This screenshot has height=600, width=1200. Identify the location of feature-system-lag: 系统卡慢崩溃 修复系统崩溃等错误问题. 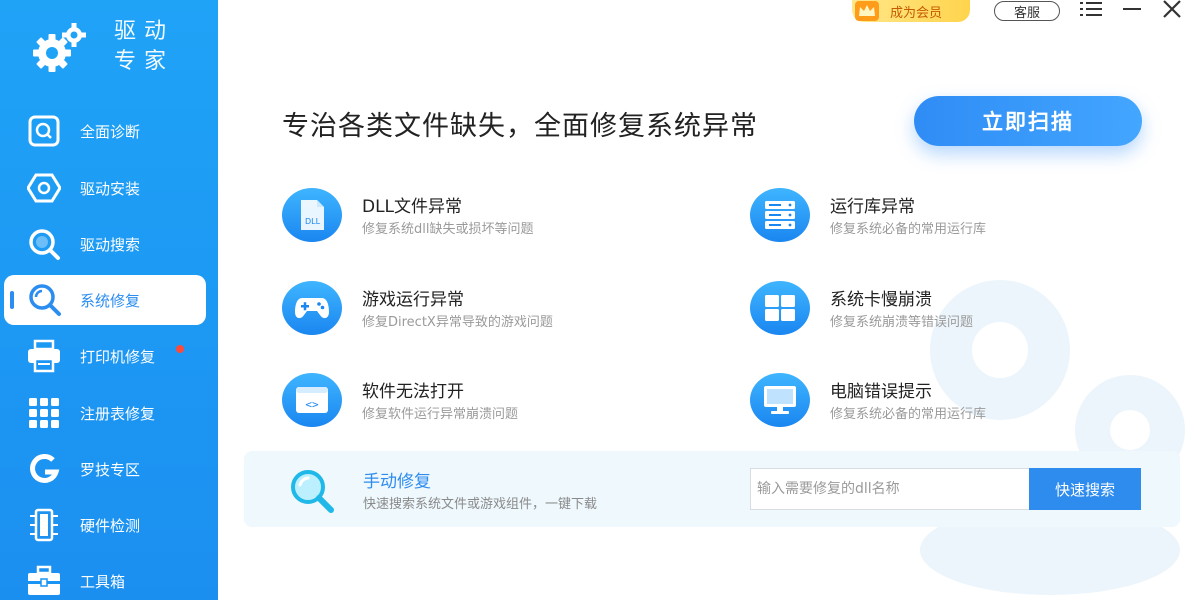
(930, 309).